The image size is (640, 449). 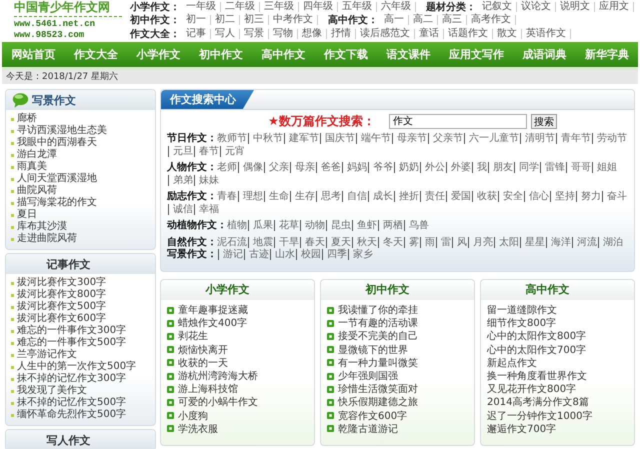 I want to click on category-link: 春天, so click(x=312, y=242).